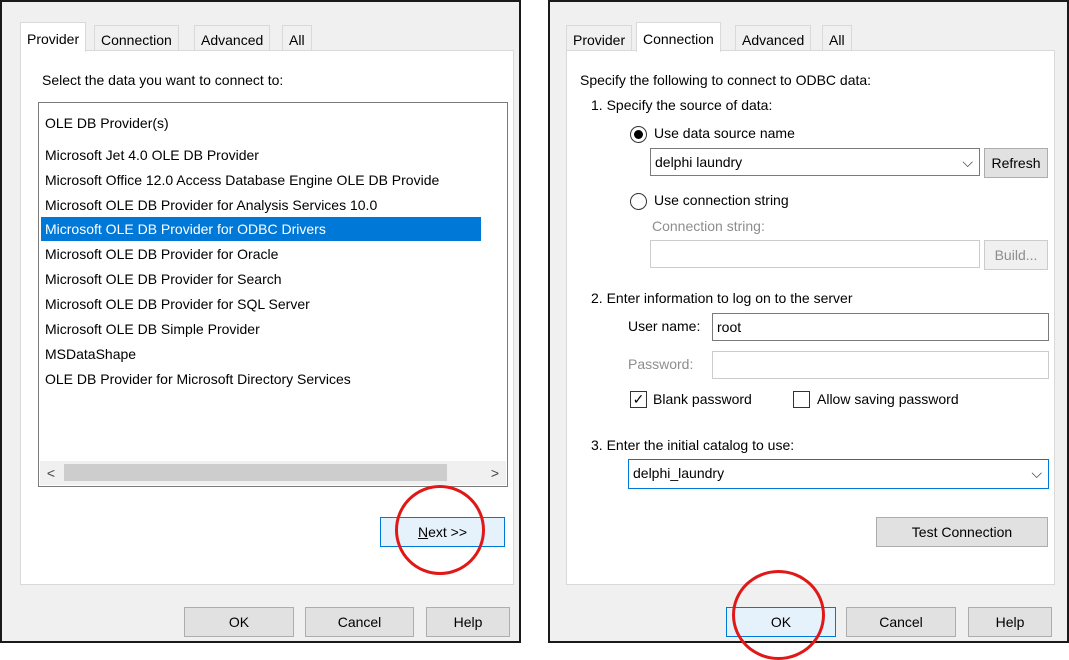 Image resolution: width=1069 pixels, height=660 pixels. I want to click on step1-label: 1. Specify the source of data:, so click(682, 105).